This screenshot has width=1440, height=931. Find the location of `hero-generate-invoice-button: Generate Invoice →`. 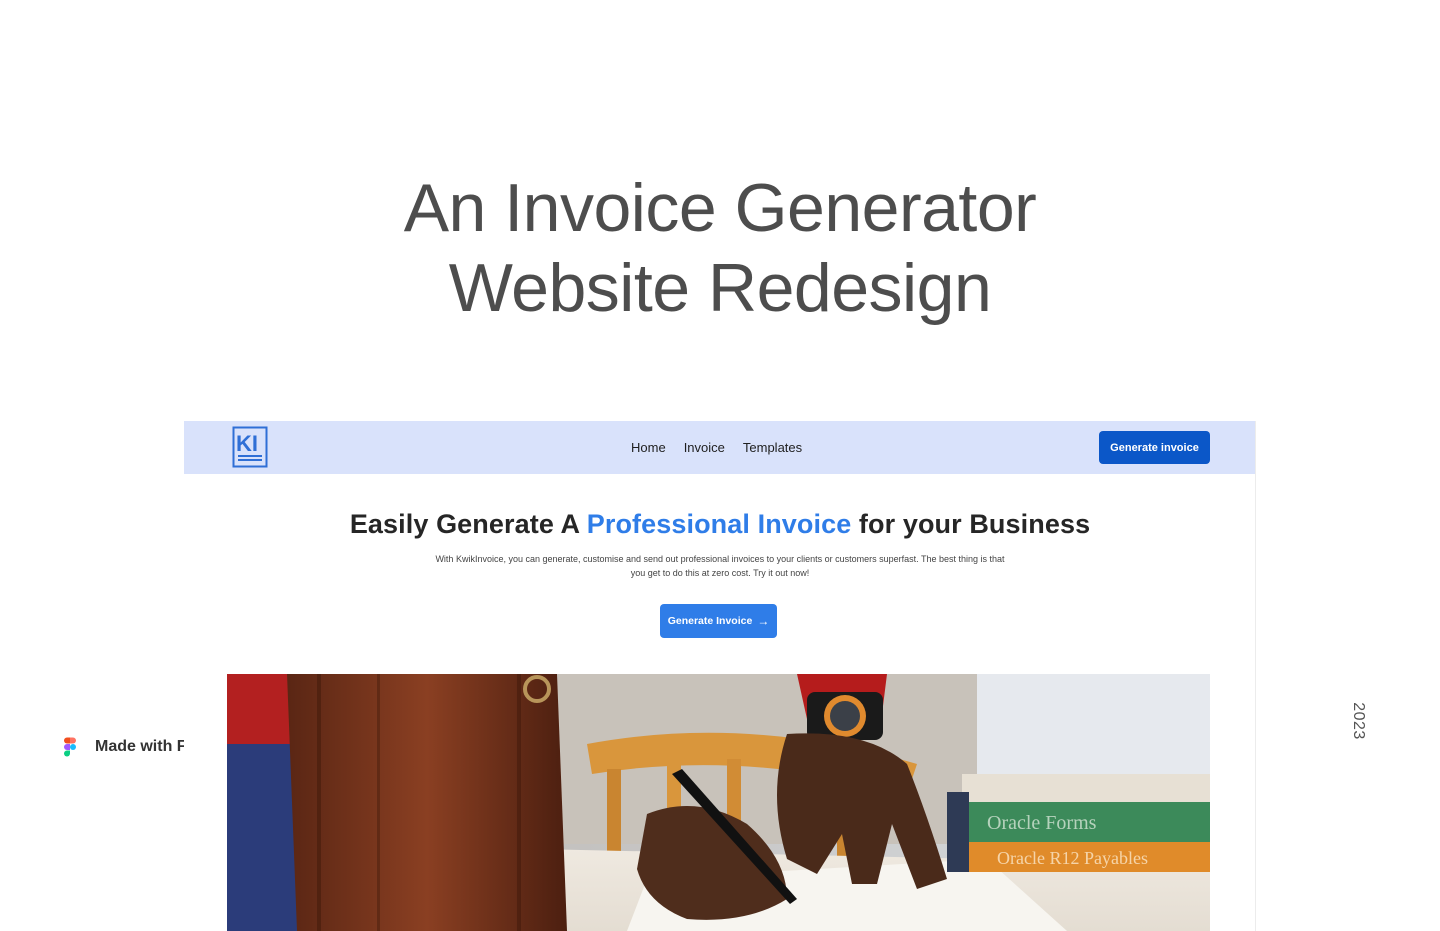

hero-generate-invoice-button: Generate Invoice → is located at coordinates (718, 621).